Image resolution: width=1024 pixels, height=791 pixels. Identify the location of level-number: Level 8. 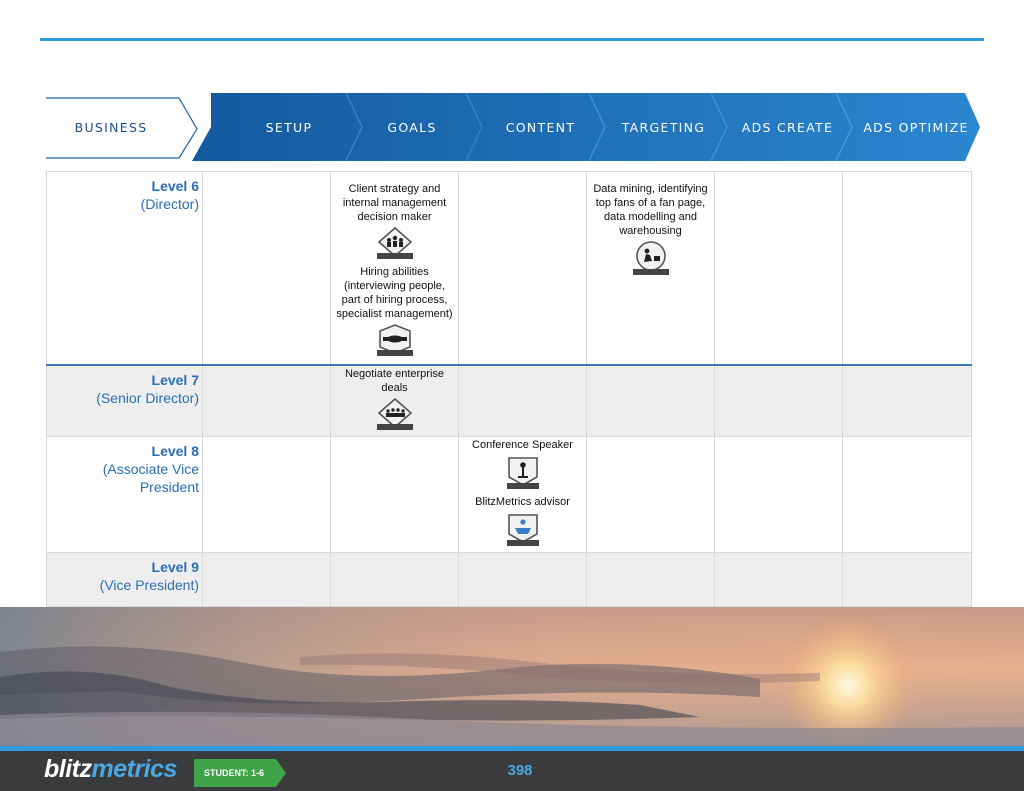
(175, 450).